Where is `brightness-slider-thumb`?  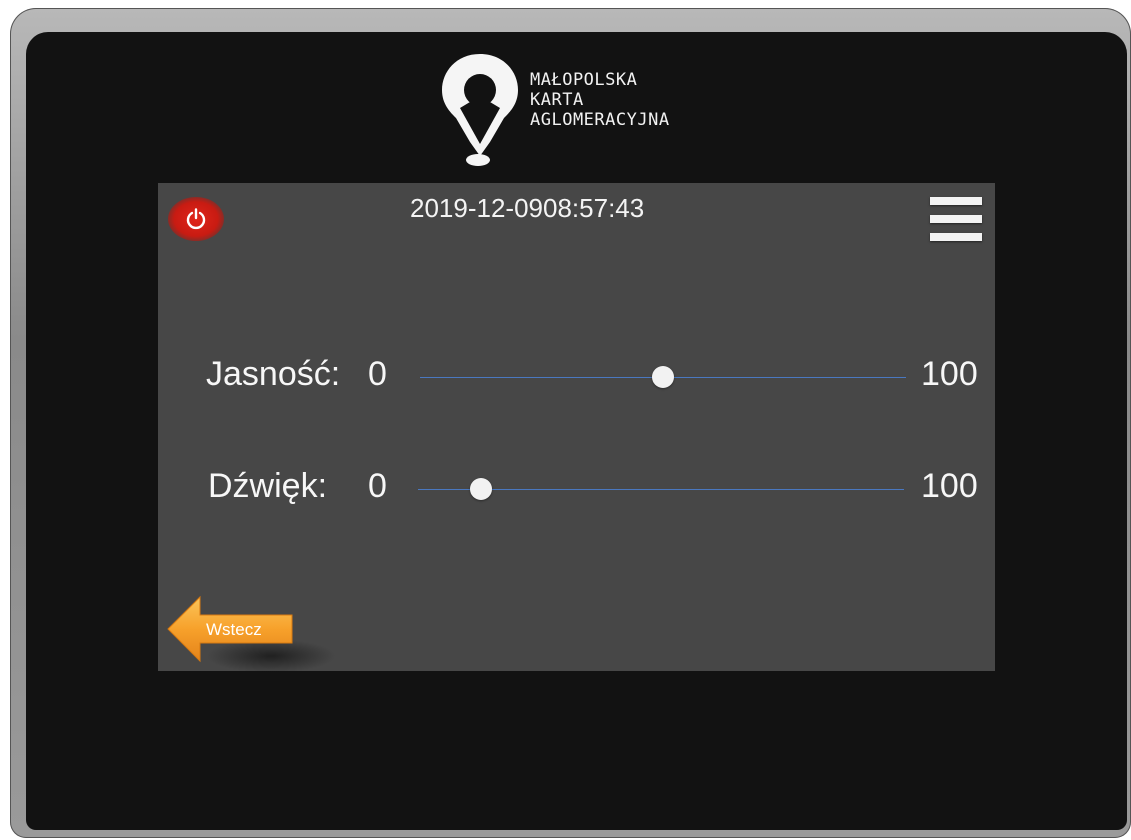
brightness-slider-thumb is located at coordinates (663, 377).